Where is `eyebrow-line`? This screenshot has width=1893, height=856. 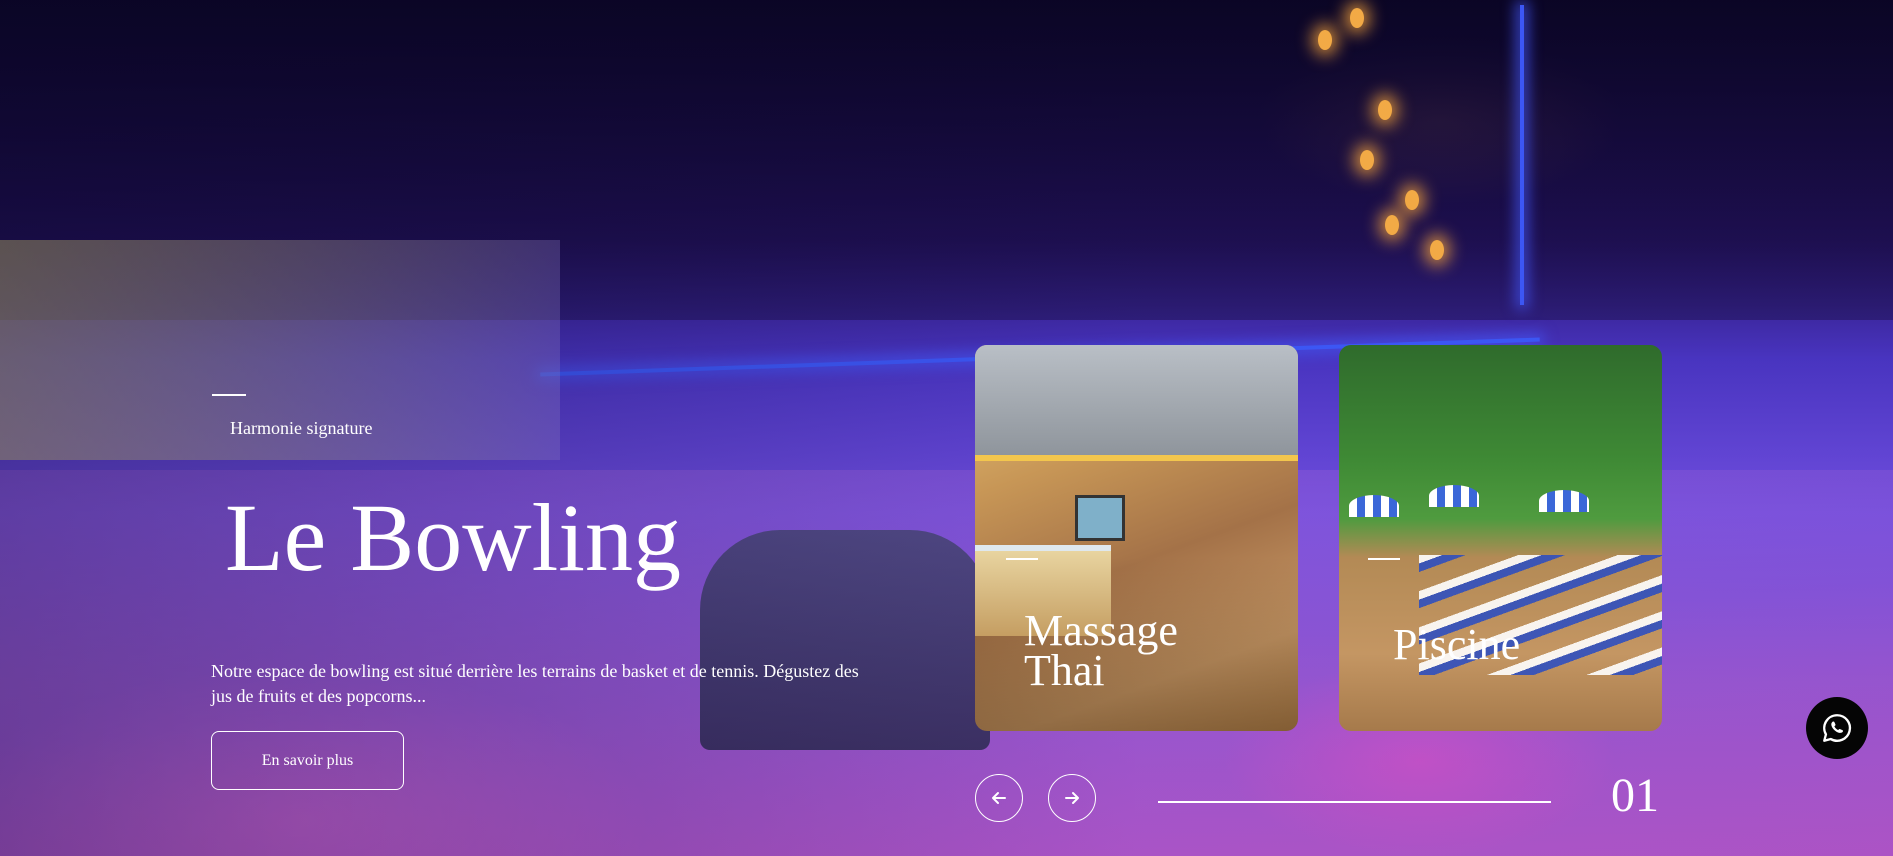 eyebrow-line is located at coordinates (229, 395).